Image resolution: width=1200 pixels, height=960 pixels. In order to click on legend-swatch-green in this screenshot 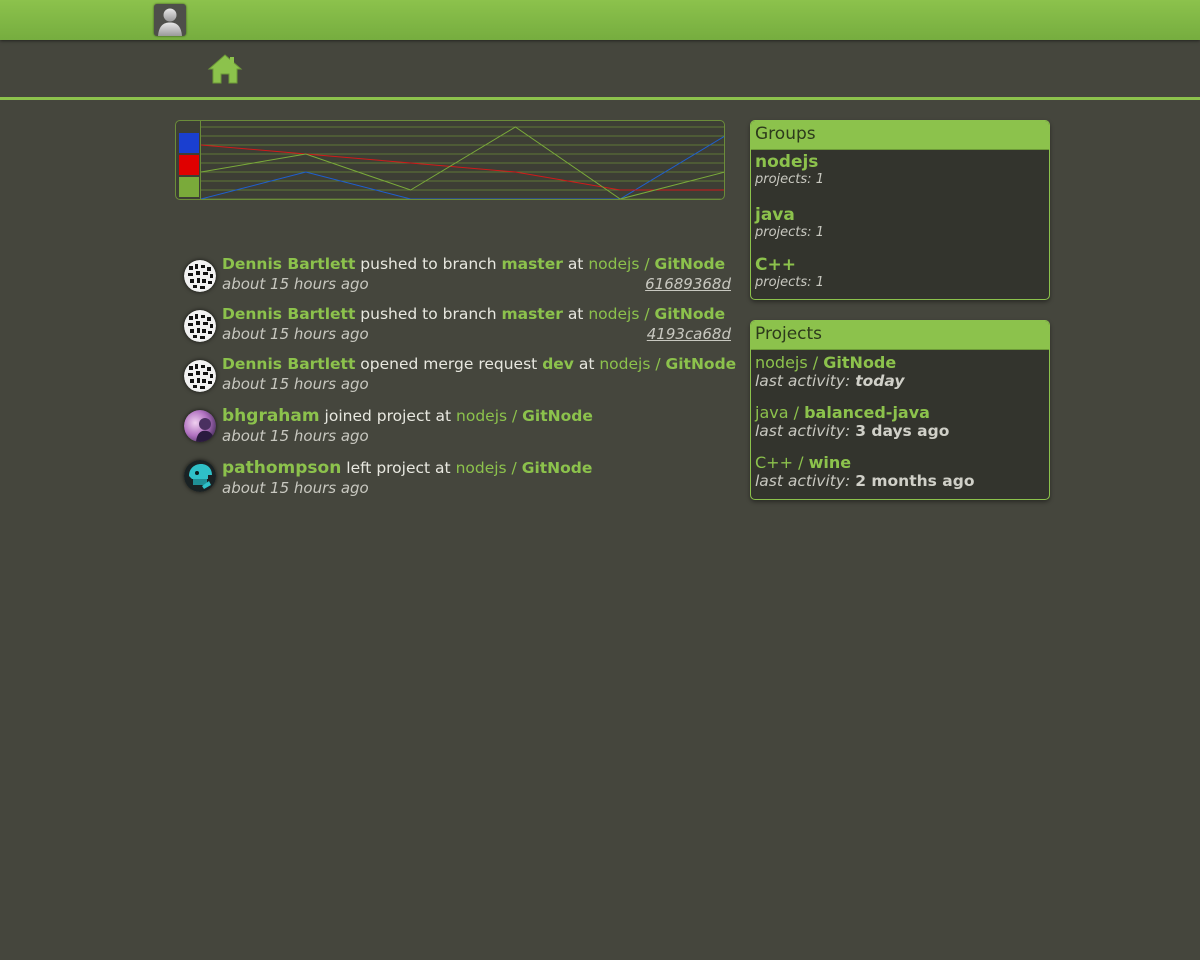, I will do `click(189, 187)`.